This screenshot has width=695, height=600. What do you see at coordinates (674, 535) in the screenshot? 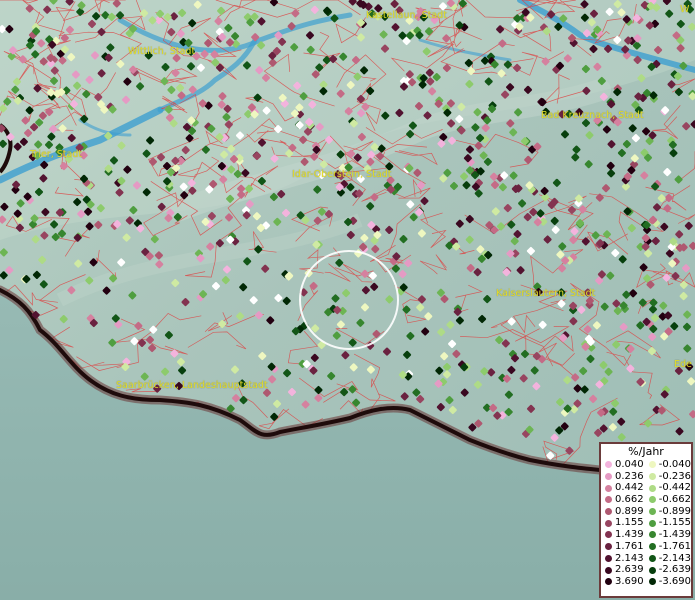
I see `legend-value: -1.439` at bounding box center [674, 535].